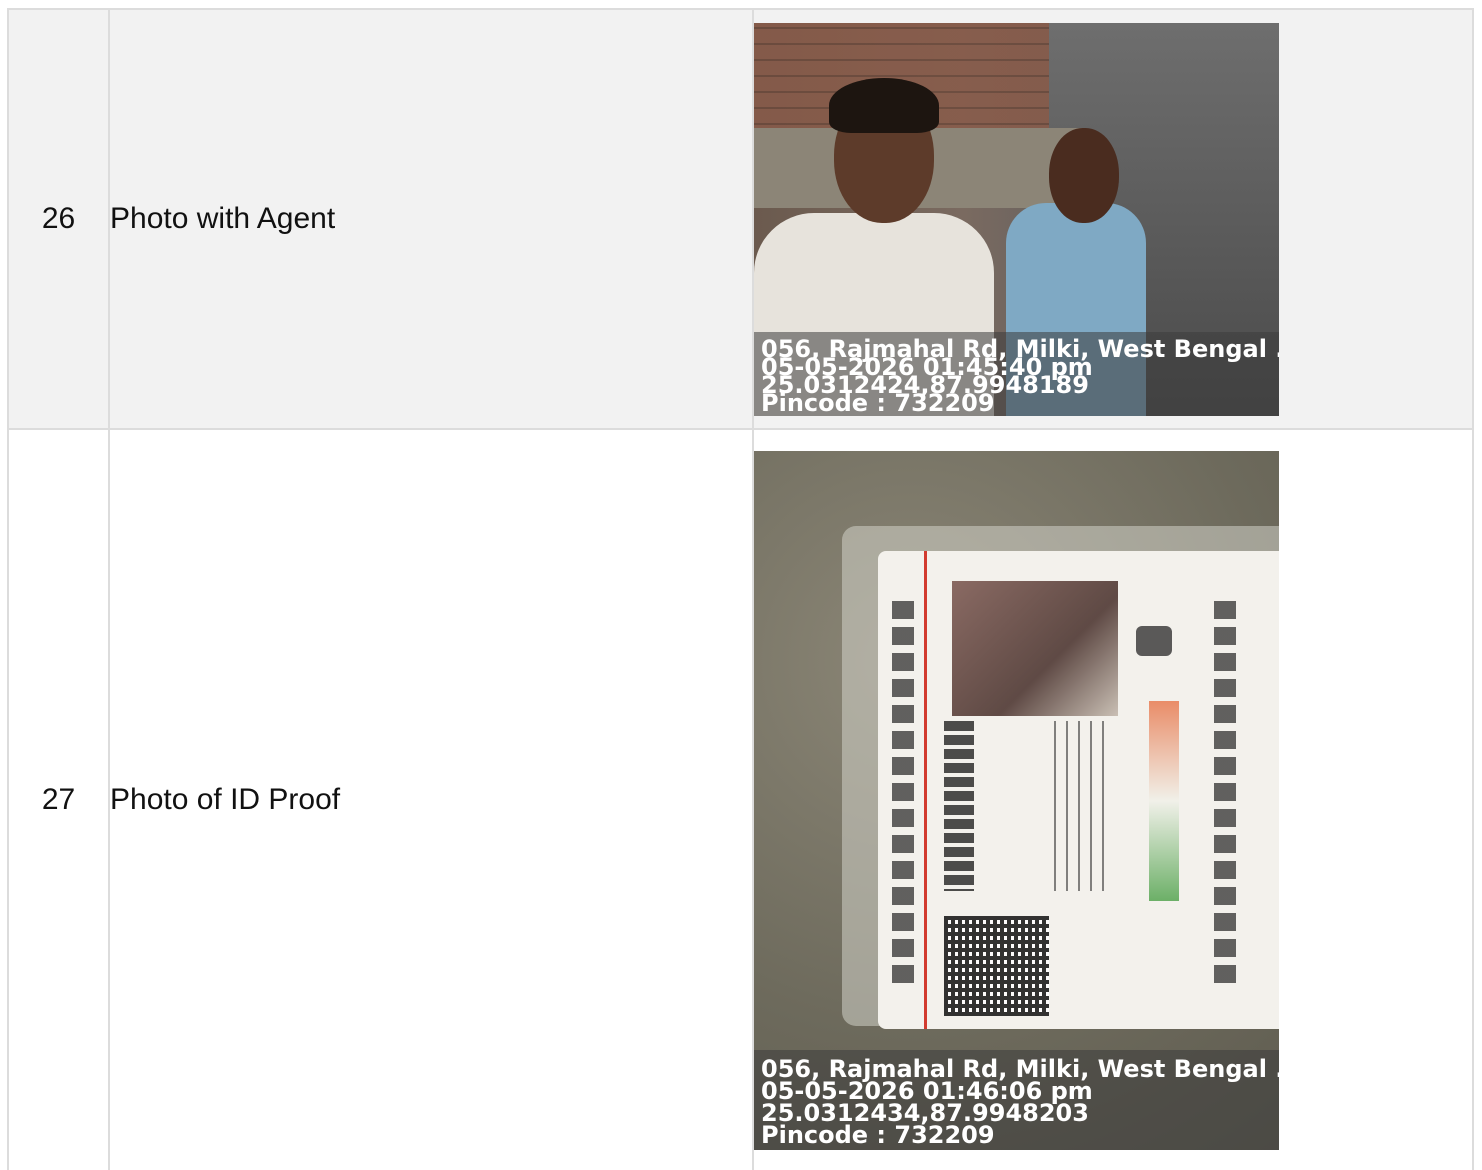  I want to click on person-head, so click(1084, 175).